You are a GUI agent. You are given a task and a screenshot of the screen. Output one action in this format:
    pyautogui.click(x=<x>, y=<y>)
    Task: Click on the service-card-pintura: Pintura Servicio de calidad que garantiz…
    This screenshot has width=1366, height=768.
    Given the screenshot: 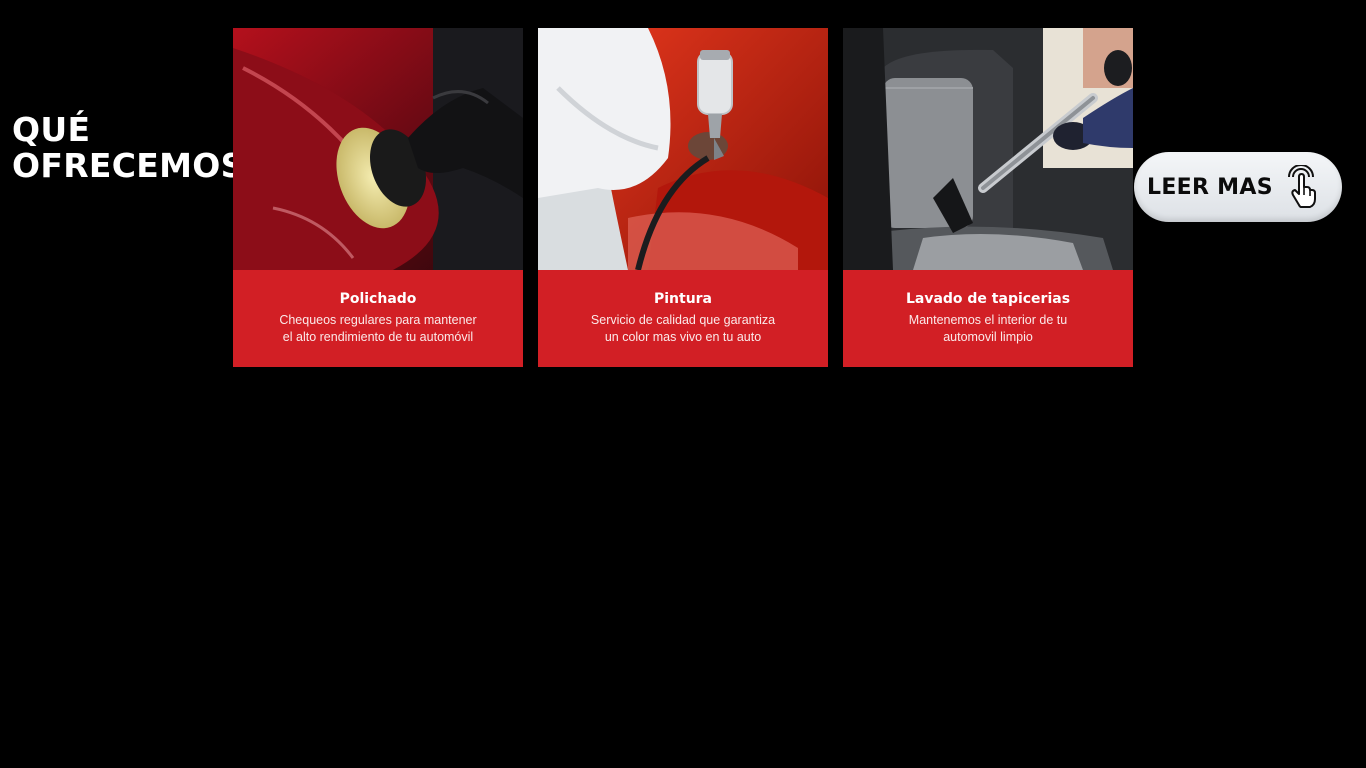 What is the action you would take?
    pyautogui.click(x=683, y=197)
    